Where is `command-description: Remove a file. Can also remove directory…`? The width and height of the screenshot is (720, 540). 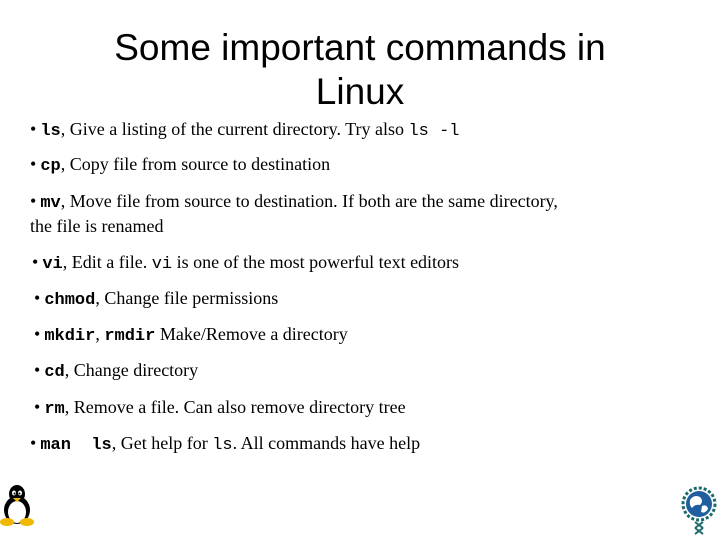 command-description: Remove a file. Can also remove directory… is located at coordinates (239, 407).